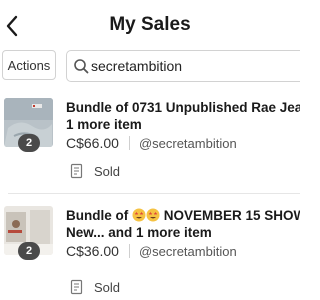  What do you see at coordinates (154, 193) in the screenshot?
I see `row-divider` at bounding box center [154, 193].